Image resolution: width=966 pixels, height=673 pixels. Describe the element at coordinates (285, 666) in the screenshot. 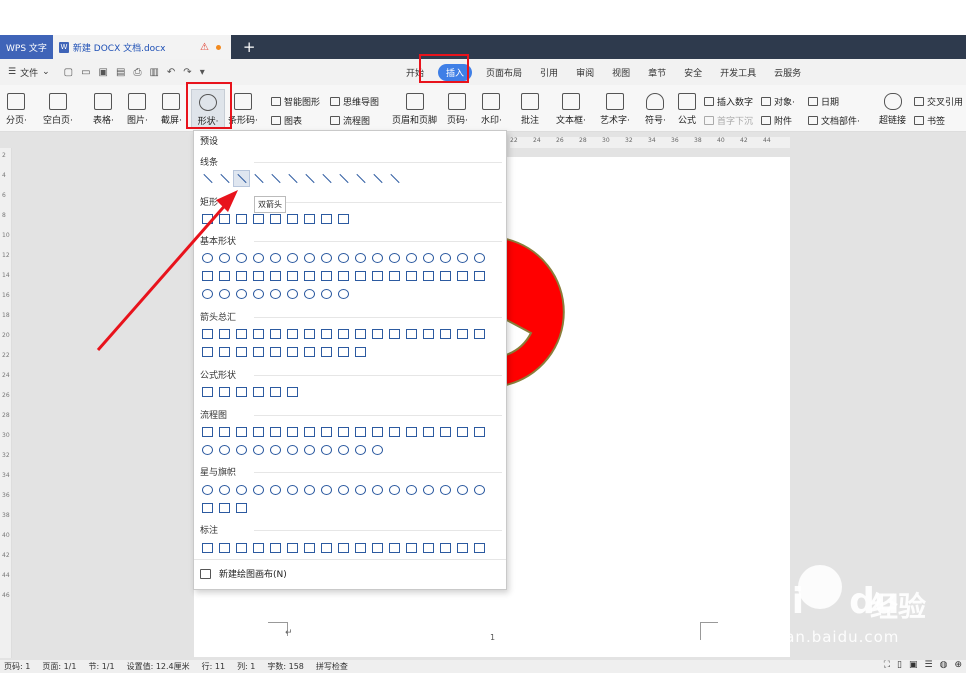

I see `status-word-count: 字数: 158` at that location.